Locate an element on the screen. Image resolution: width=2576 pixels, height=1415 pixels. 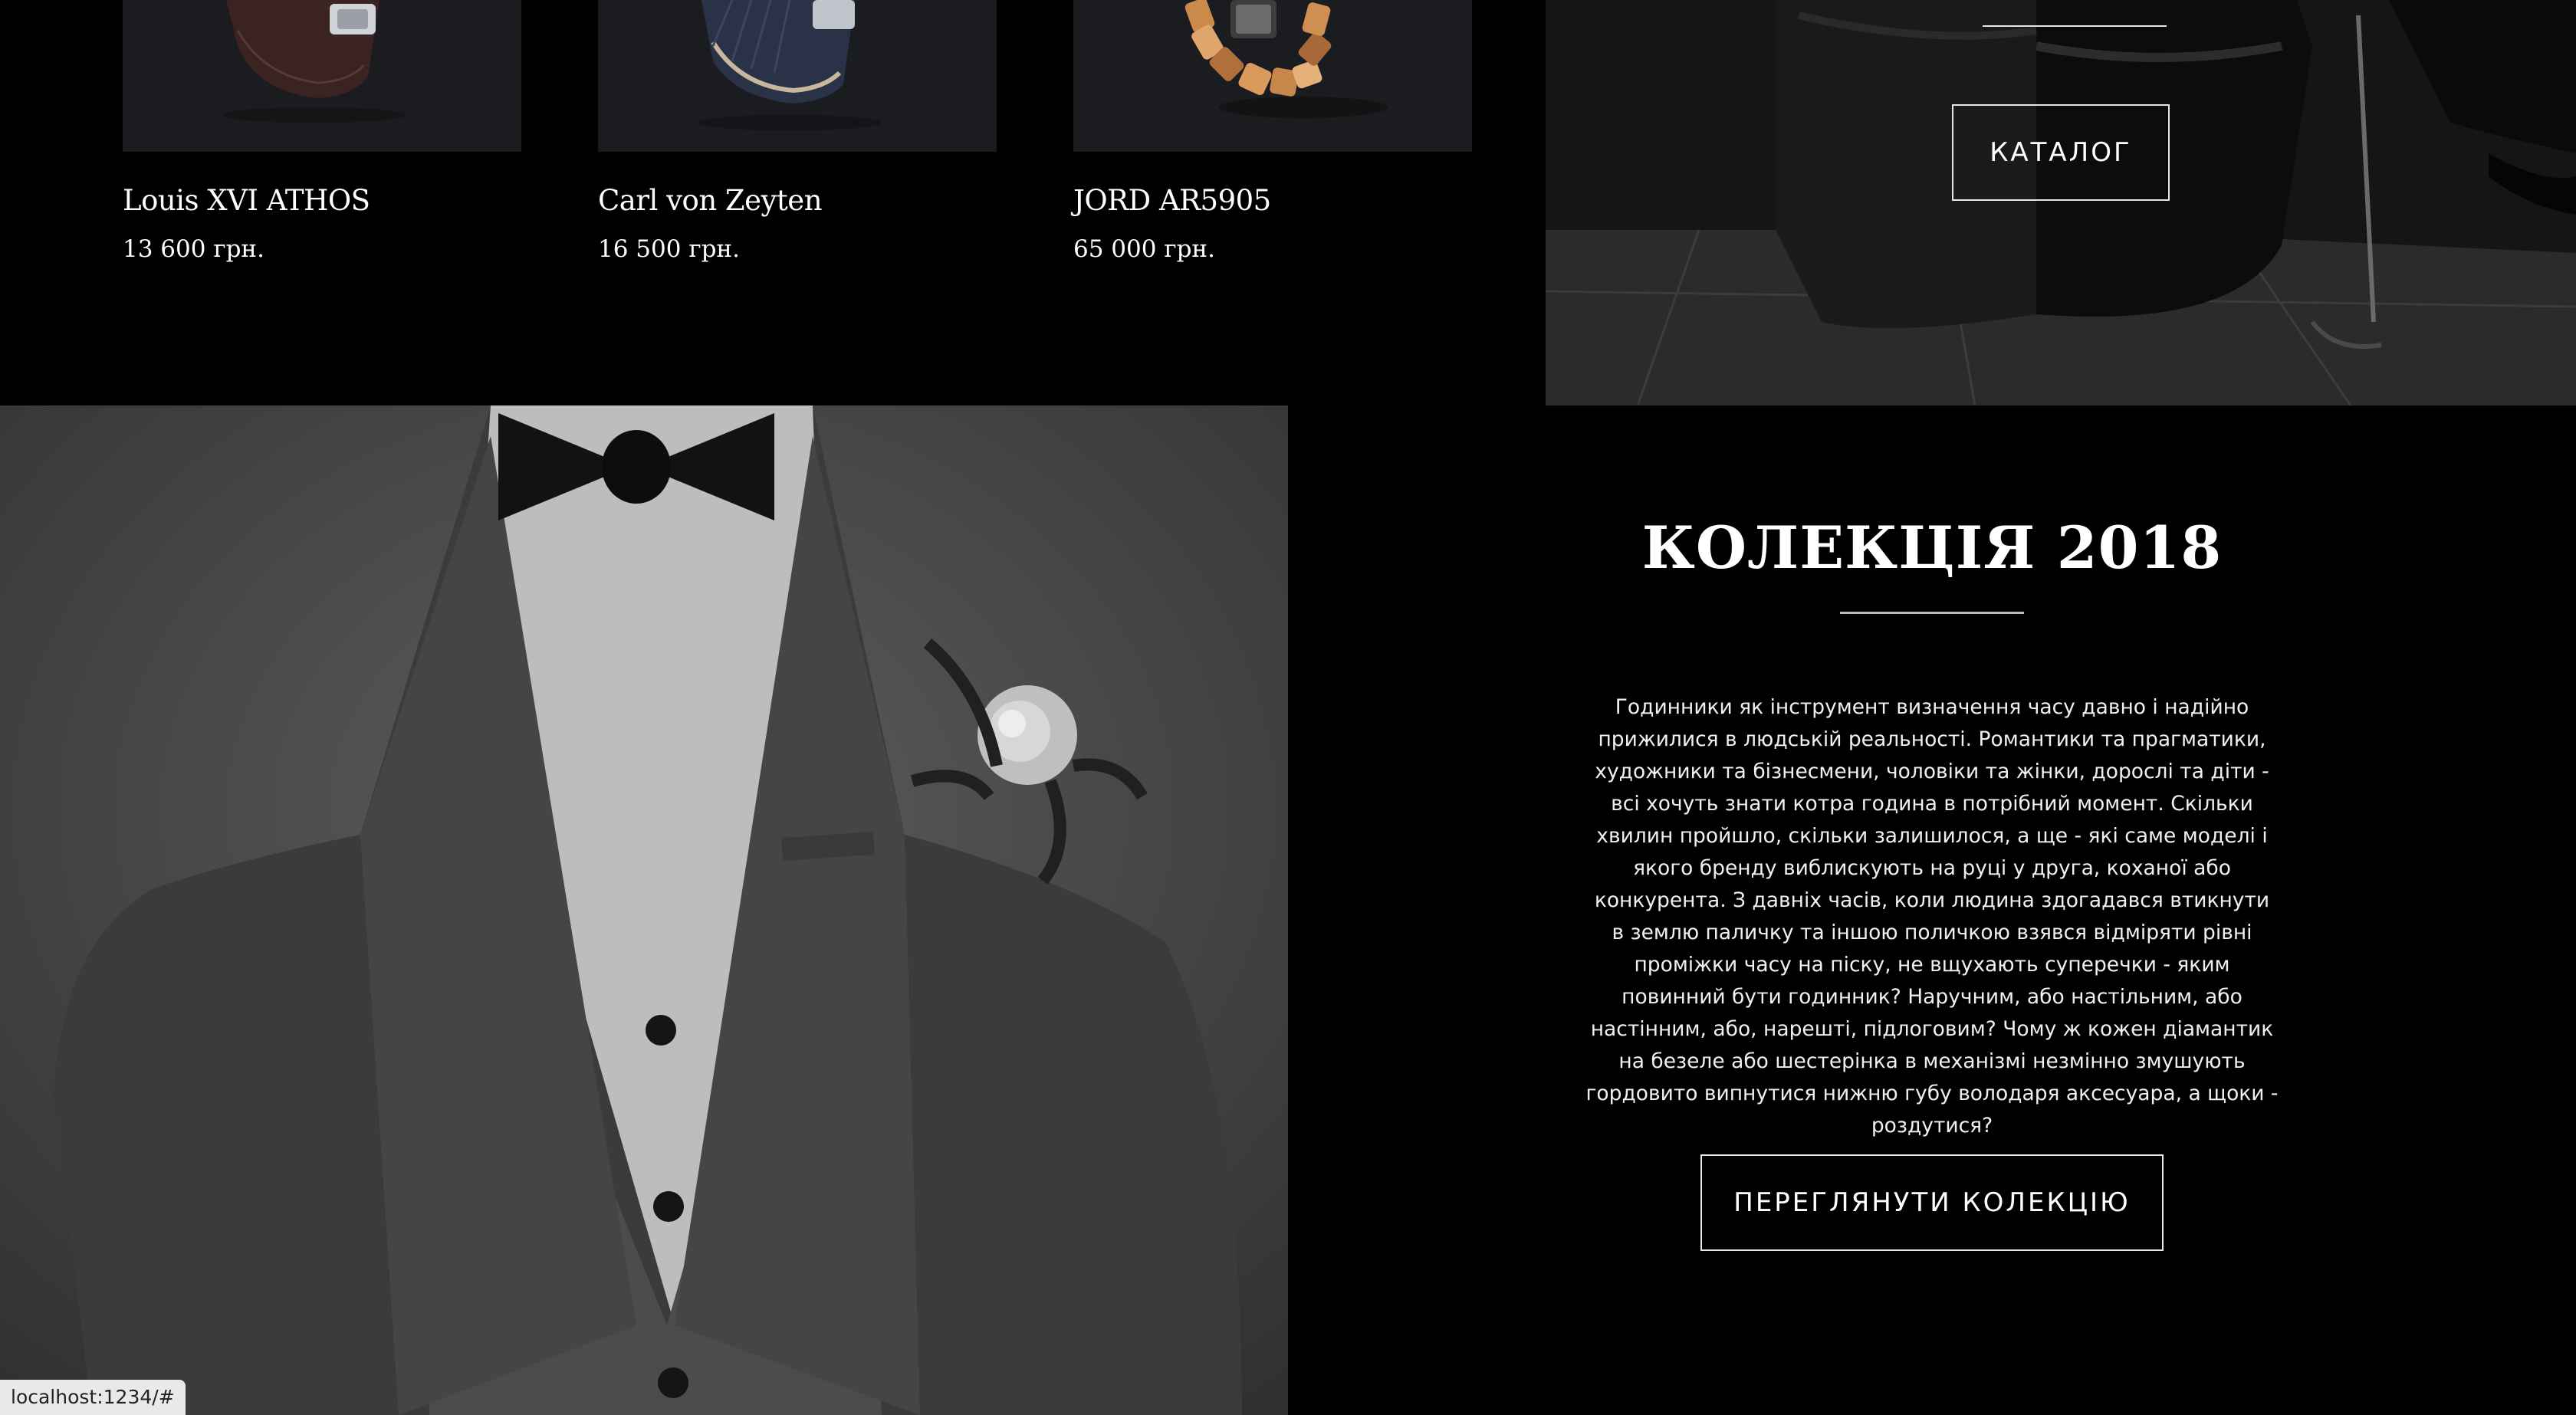
product-name: Carl von Zeyten is located at coordinates (711, 200).